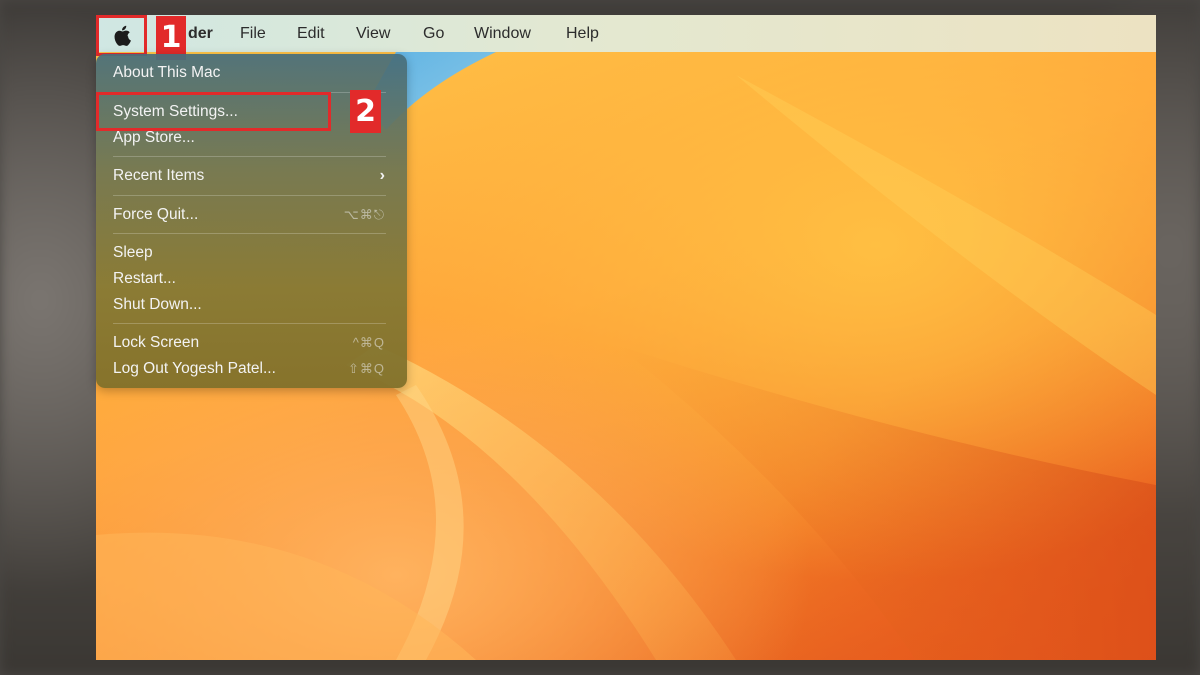 This screenshot has width=1200, height=675. I want to click on step-2-badge: 2, so click(365, 111).